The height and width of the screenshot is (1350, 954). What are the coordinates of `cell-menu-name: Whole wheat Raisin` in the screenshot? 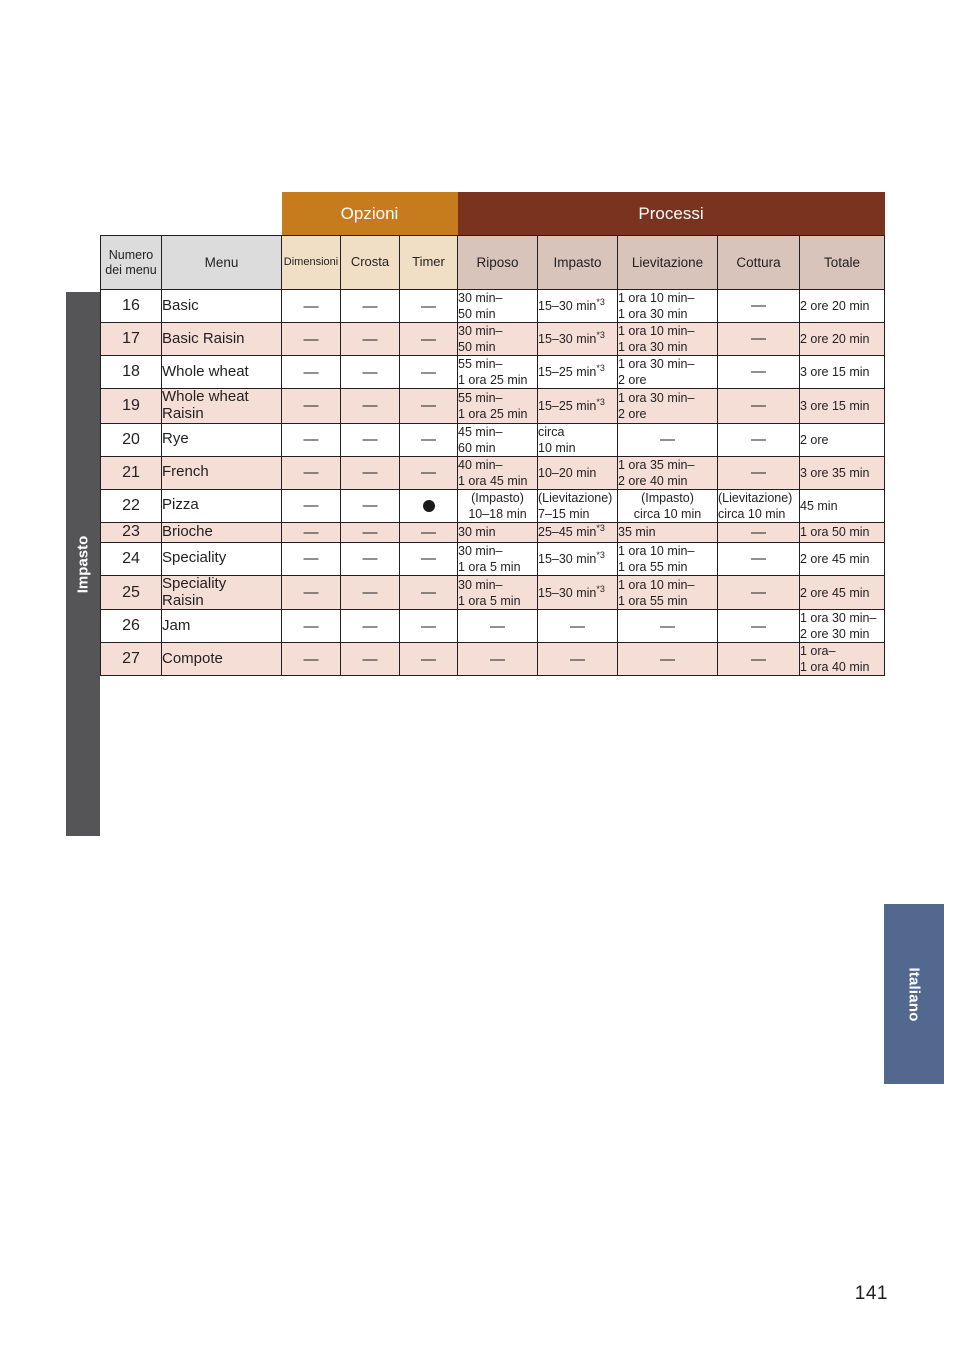 It's located at (221, 406).